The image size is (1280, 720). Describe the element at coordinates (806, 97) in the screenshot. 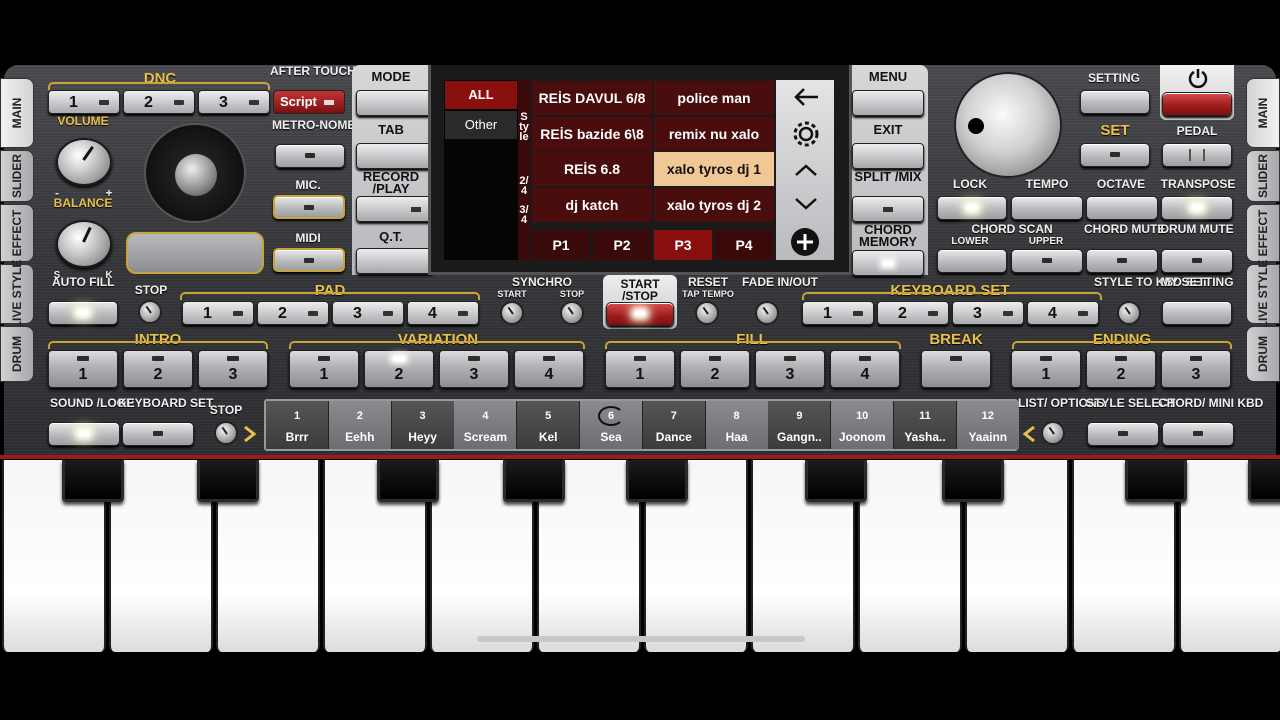

I see `back-arrow-icon` at that location.